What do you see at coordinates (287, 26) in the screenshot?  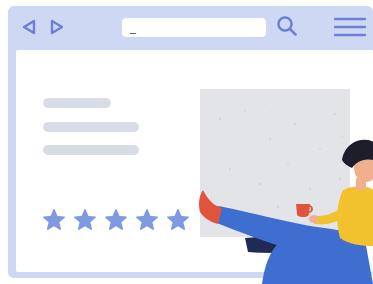 I see `search-icon` at bounding box center [287, 26].